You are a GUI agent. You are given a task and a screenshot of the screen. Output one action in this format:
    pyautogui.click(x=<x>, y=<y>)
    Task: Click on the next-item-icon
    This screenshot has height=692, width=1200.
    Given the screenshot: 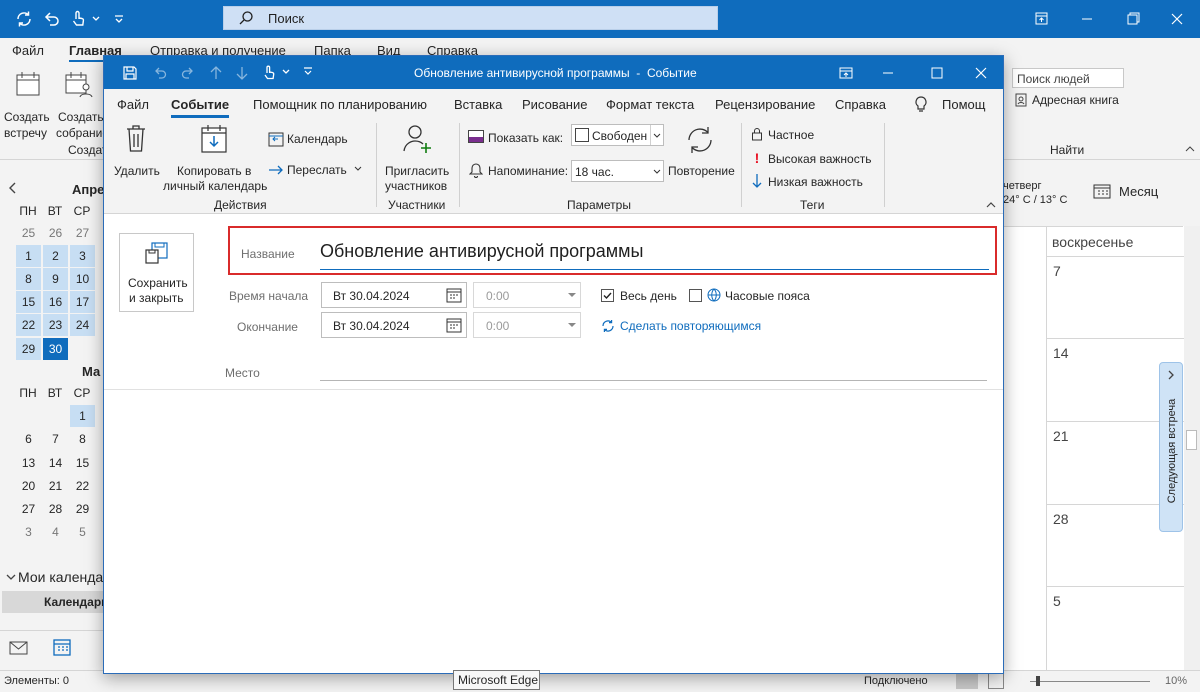 What is the action you would take?
    pyautogui.click(x=242, y=73)
    